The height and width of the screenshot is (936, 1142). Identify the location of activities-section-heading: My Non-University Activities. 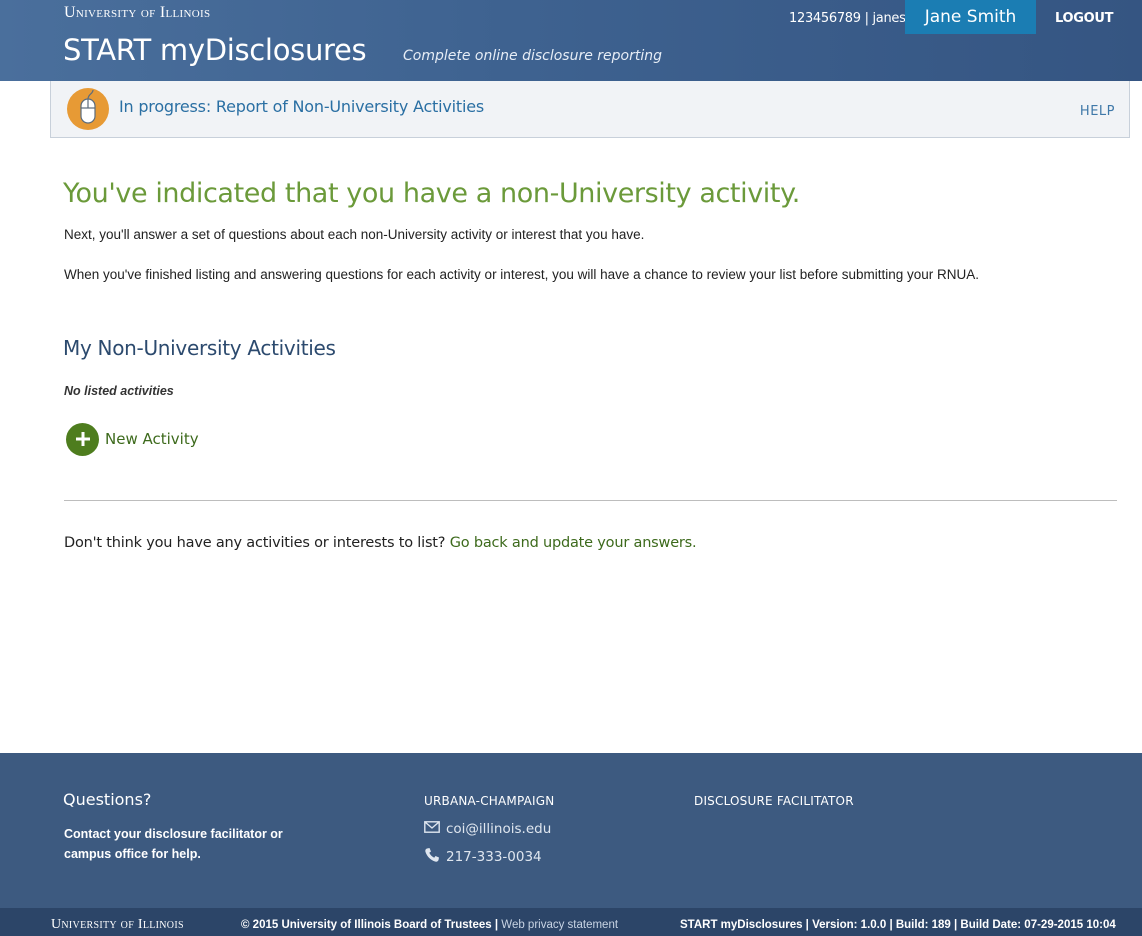
(199, 348).